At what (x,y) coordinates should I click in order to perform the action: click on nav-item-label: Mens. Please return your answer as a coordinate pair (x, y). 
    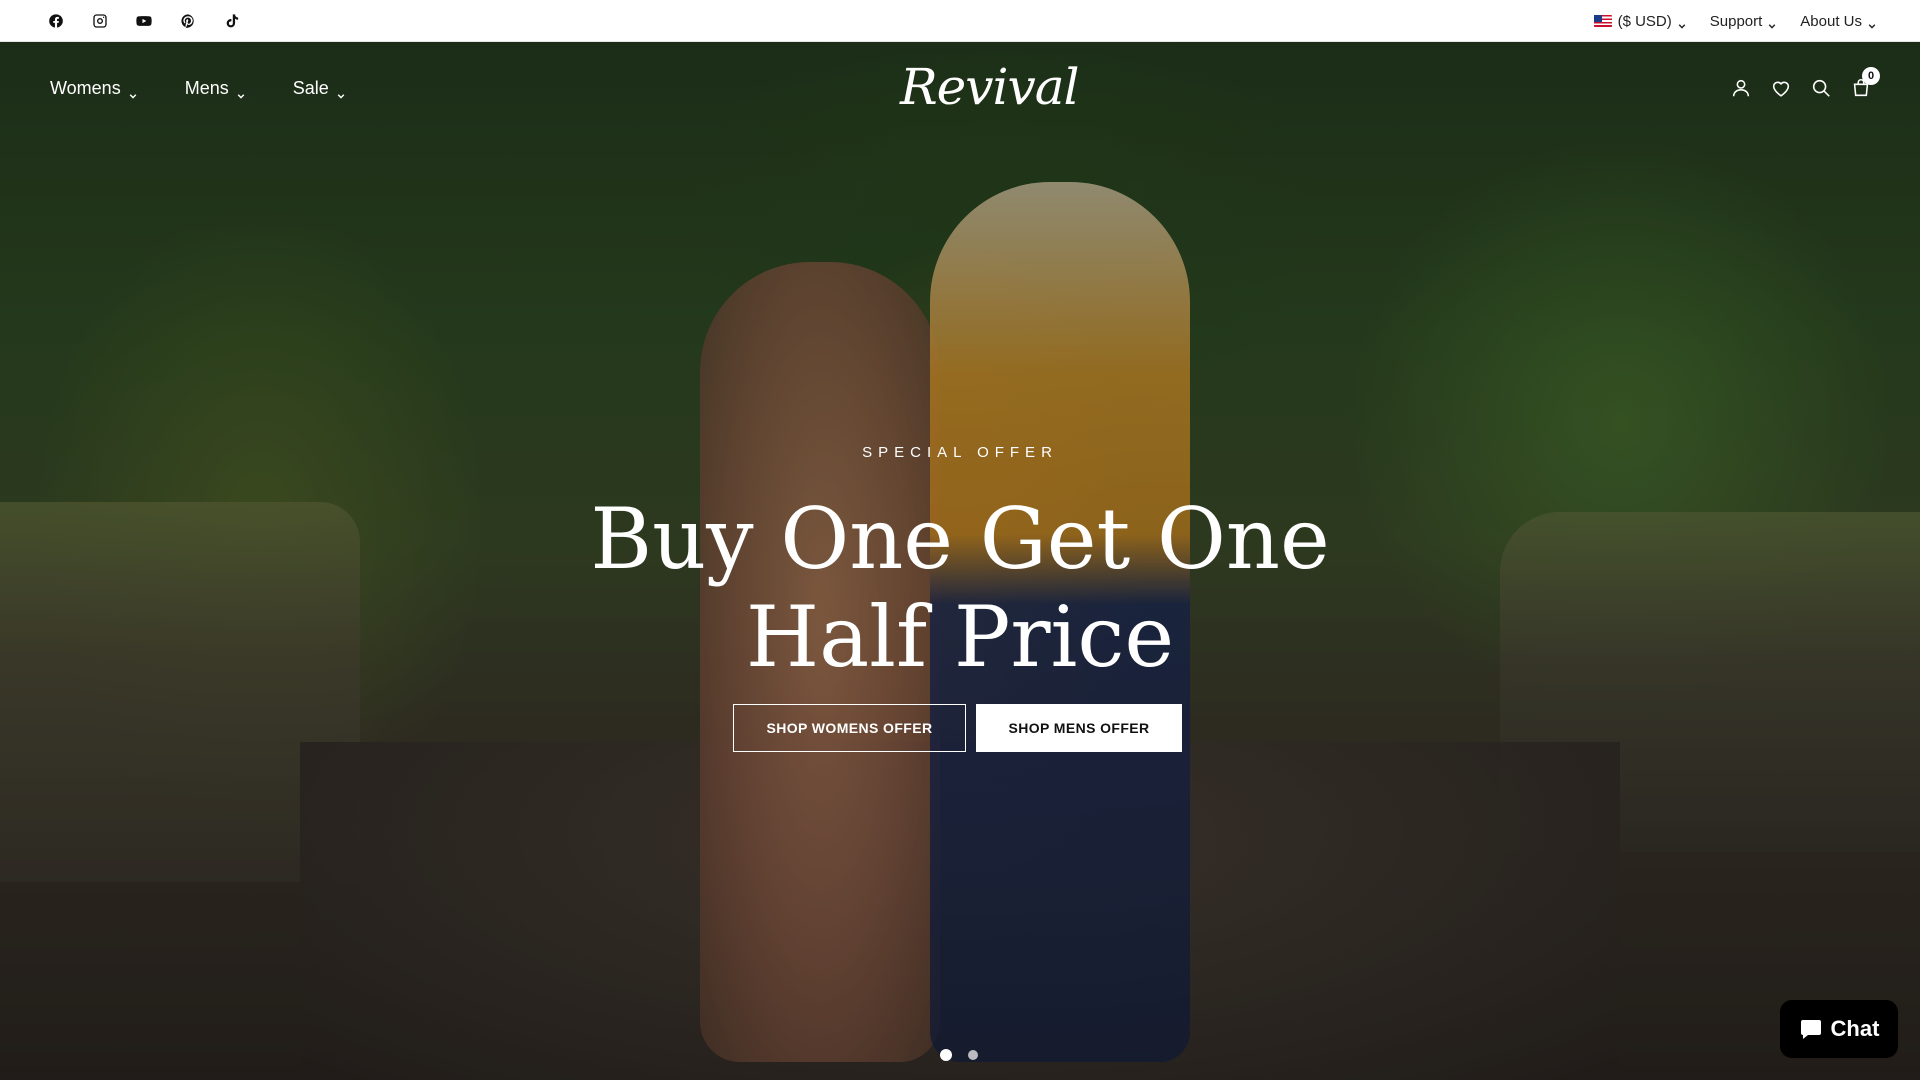
    Looking at the image, I should click on (206, 87).